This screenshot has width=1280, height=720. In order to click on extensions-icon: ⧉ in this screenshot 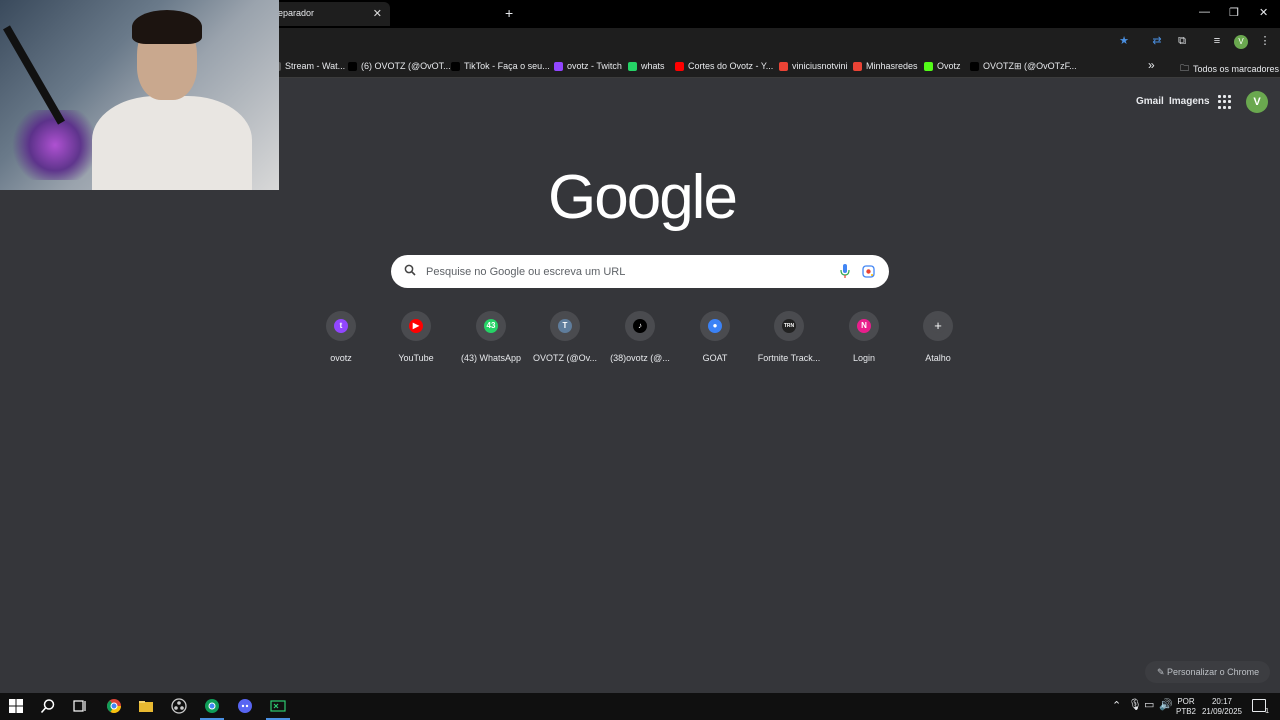, I will do `click(1182, 41)`.